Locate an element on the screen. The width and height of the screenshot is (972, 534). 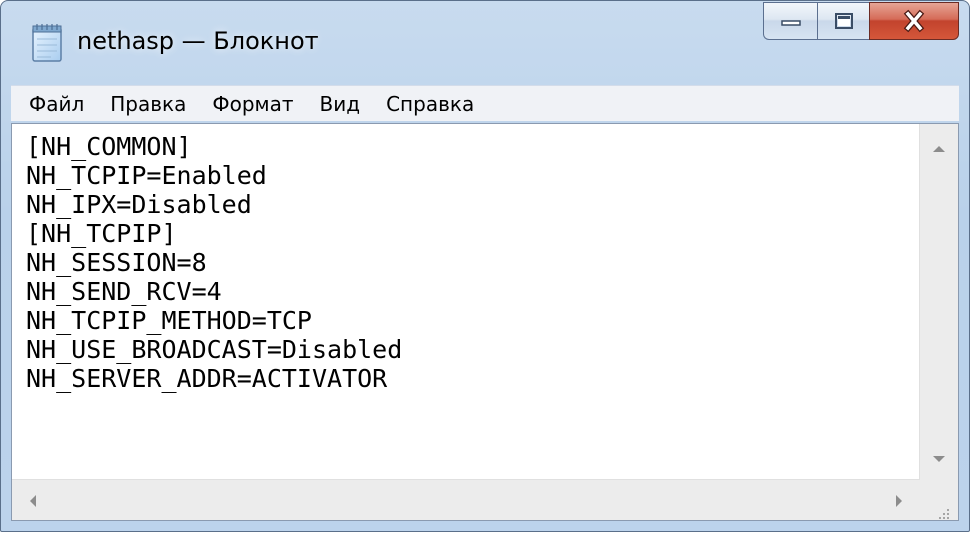
text-line: NH_SERVER_ADDR=ACTIVATOR is located at coordinates (207, 378).